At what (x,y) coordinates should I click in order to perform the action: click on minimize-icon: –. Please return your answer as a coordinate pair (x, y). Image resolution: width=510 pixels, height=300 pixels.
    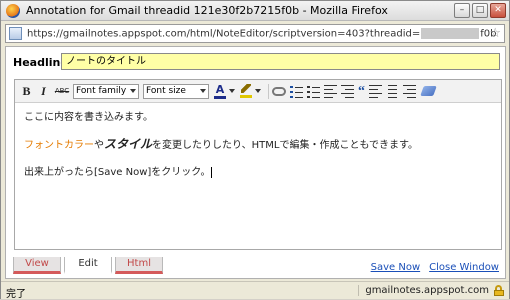
    Looking at the image, I should click on (462, 10).